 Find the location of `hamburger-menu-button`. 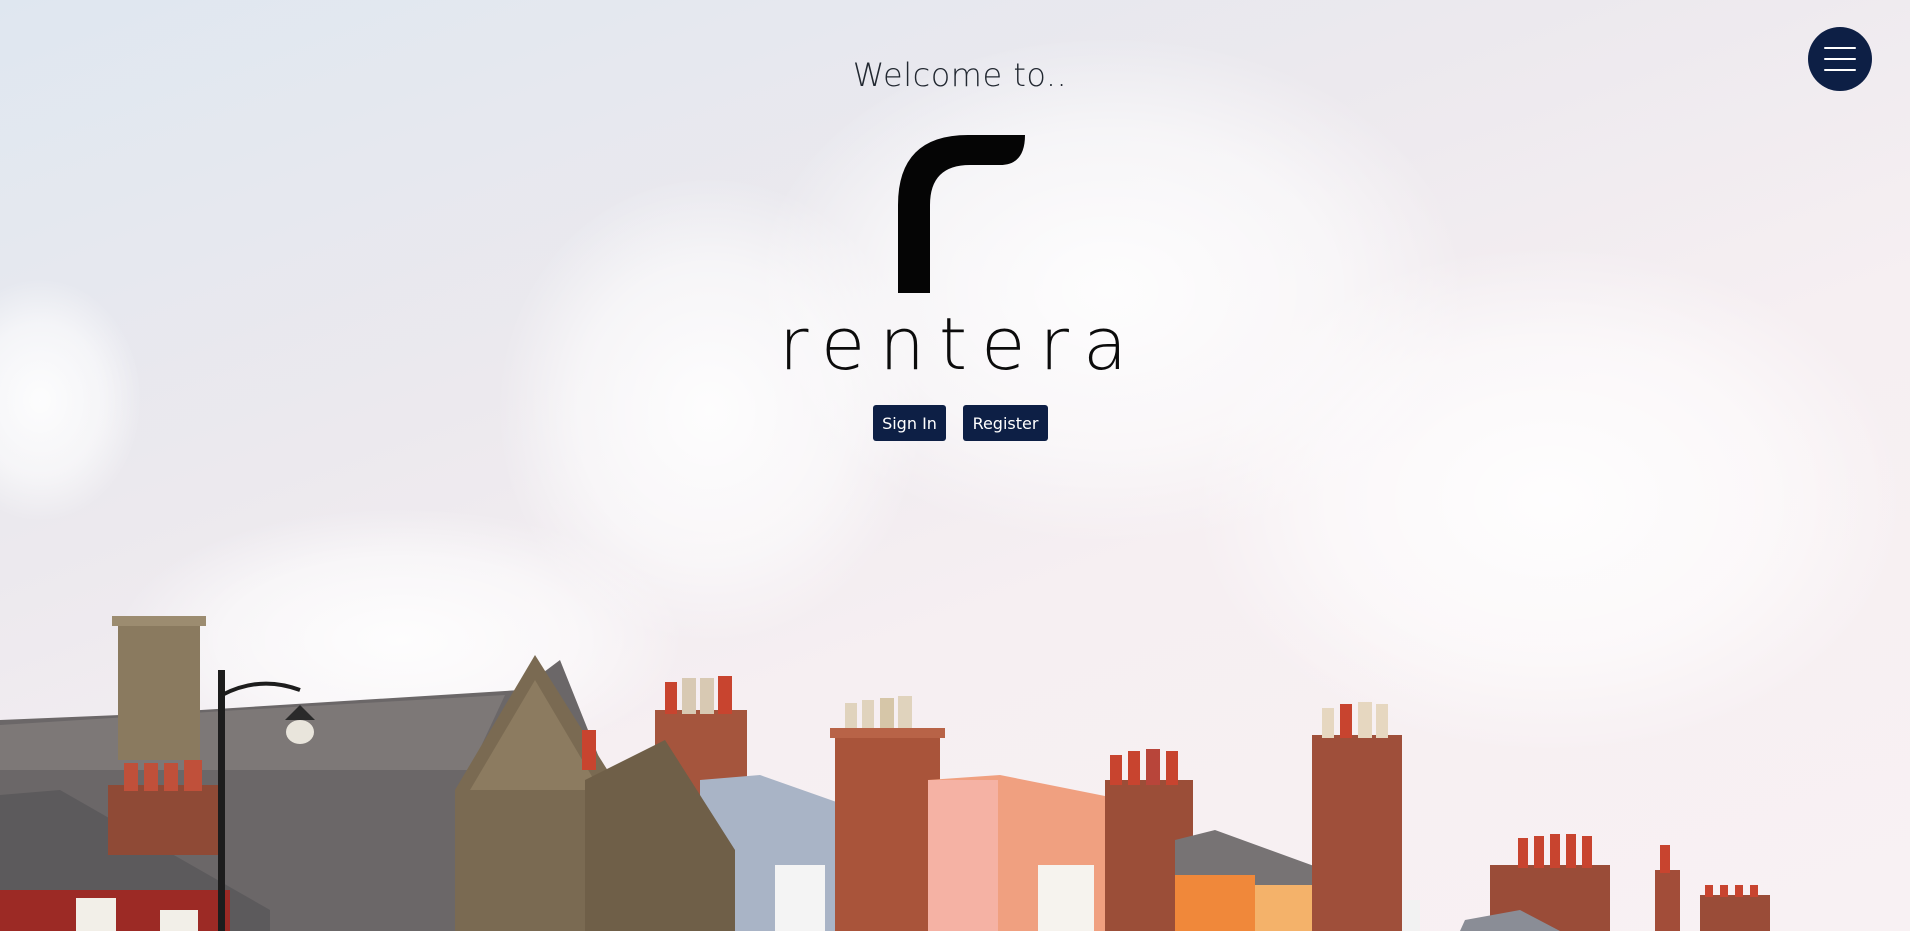

hamburger-menu-button is located at coordinates (1840, 59).